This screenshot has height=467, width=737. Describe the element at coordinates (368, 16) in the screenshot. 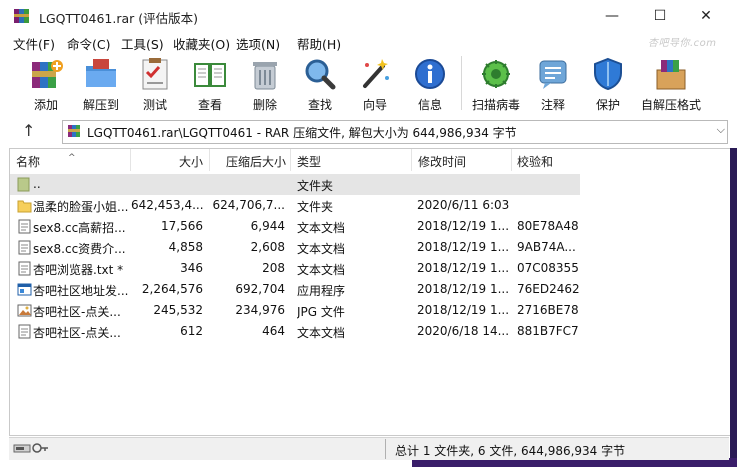

I see `title-bar: LGQTT0461.rar (评估版本) — ☐ ✕` at that location.